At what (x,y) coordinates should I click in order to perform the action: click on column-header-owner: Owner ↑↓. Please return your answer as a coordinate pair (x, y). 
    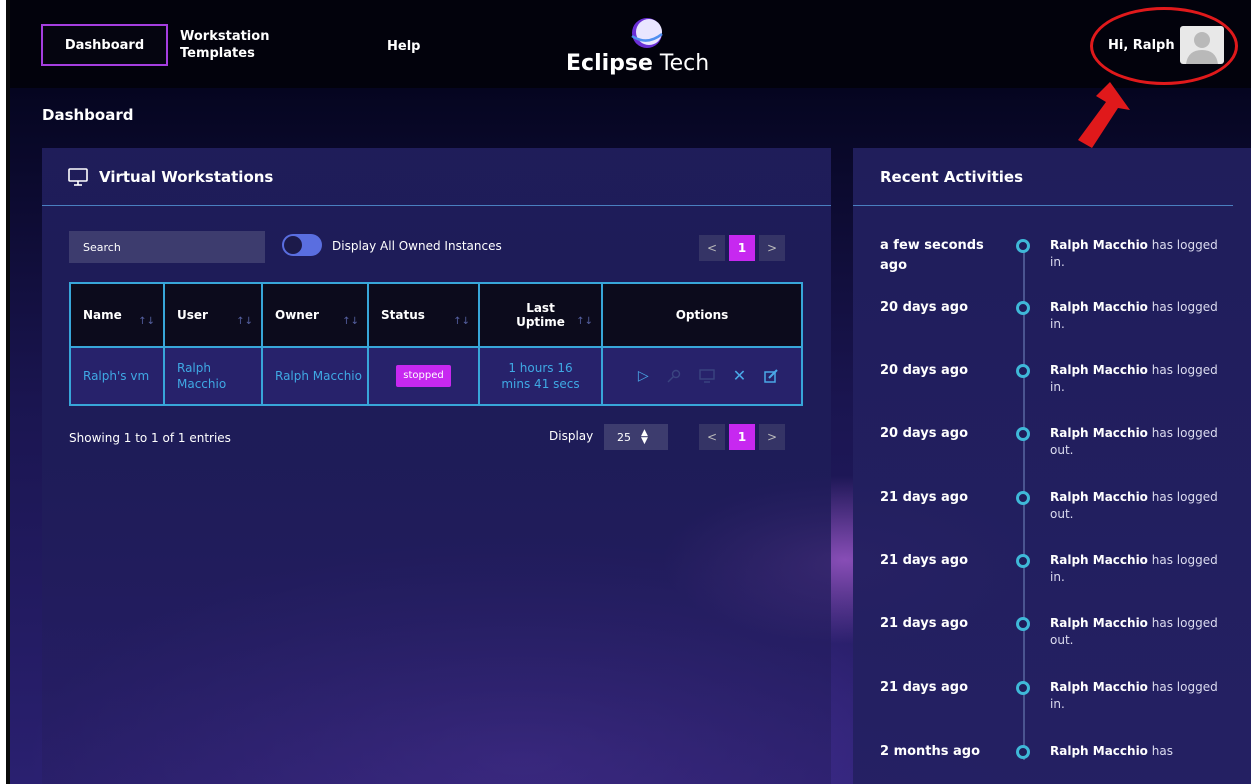
    Looking at the image, I should click on (315, 315).